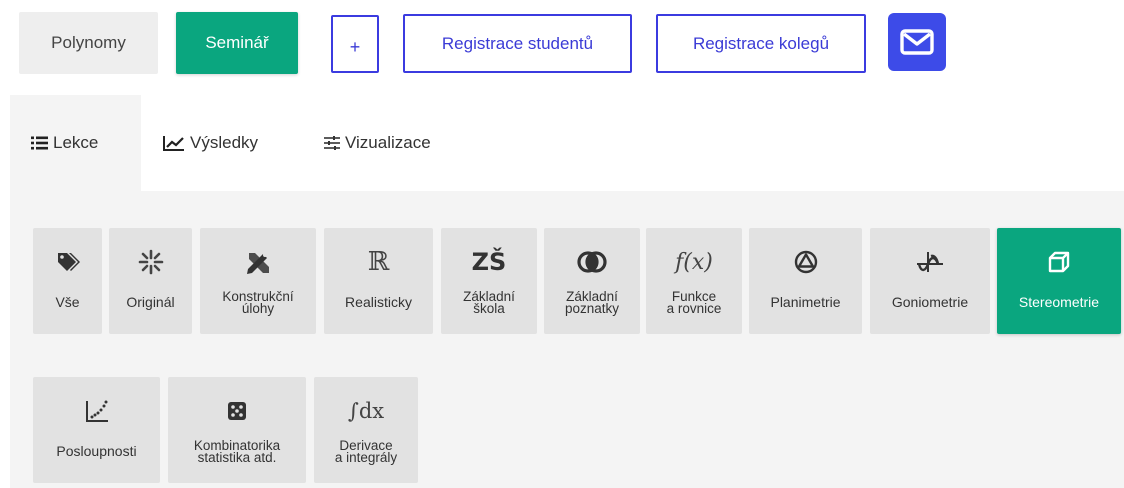  I want to click on tab-lekce: Lekce, so click(75, 143).